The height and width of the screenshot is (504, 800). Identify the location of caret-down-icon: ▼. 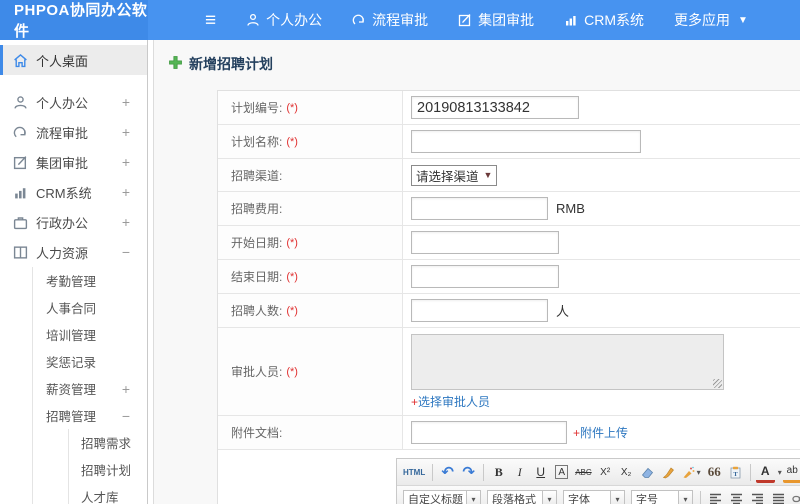
(742, 20).